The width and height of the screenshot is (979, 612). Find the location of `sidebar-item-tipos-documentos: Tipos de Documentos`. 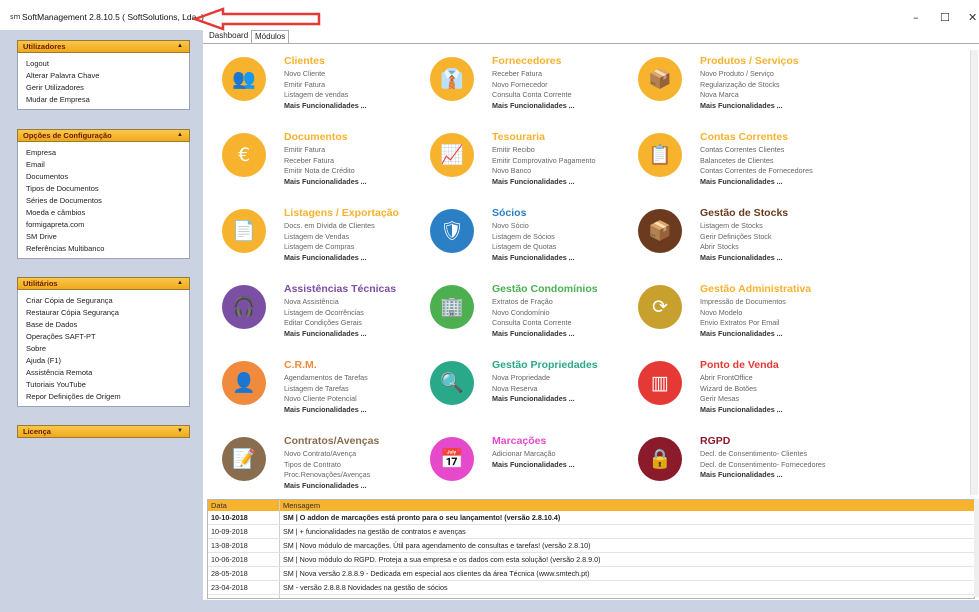

sidebar-item-tipos-documentos: Tipos de Documentos is located at coordinates (107, 189).